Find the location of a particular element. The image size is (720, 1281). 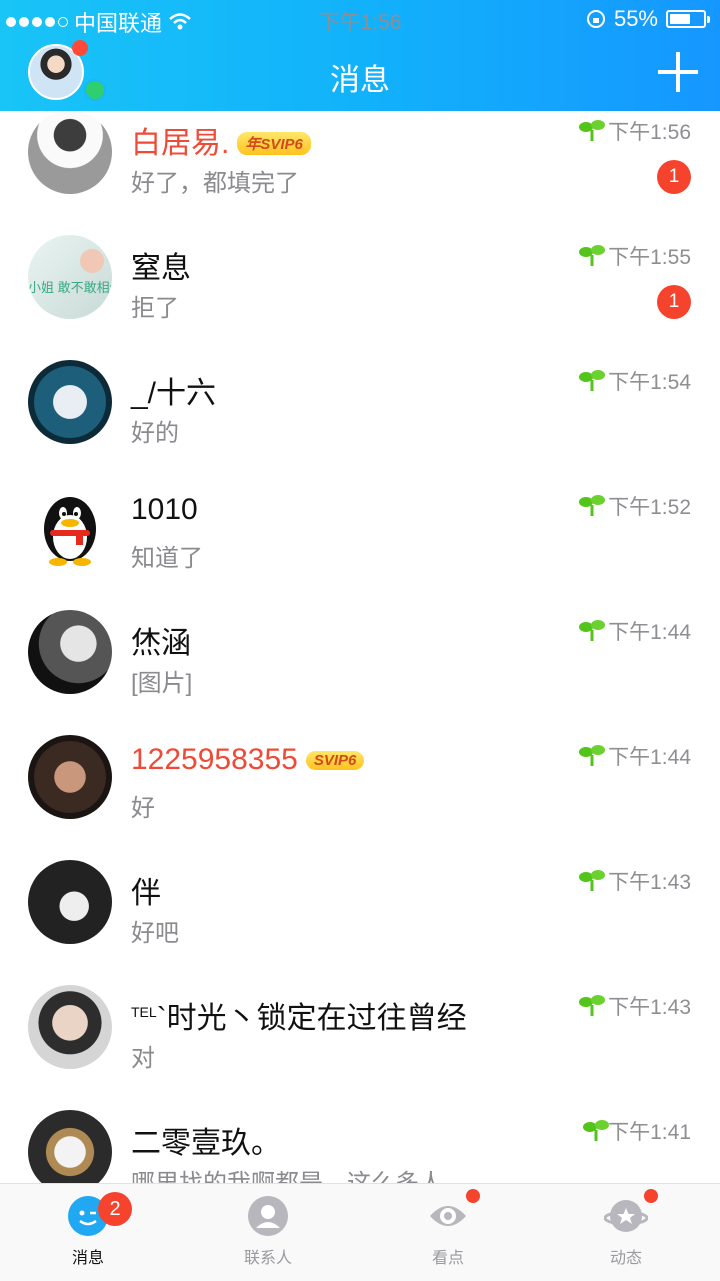

rotation-lock-icon is located at coordinates (595, 19).